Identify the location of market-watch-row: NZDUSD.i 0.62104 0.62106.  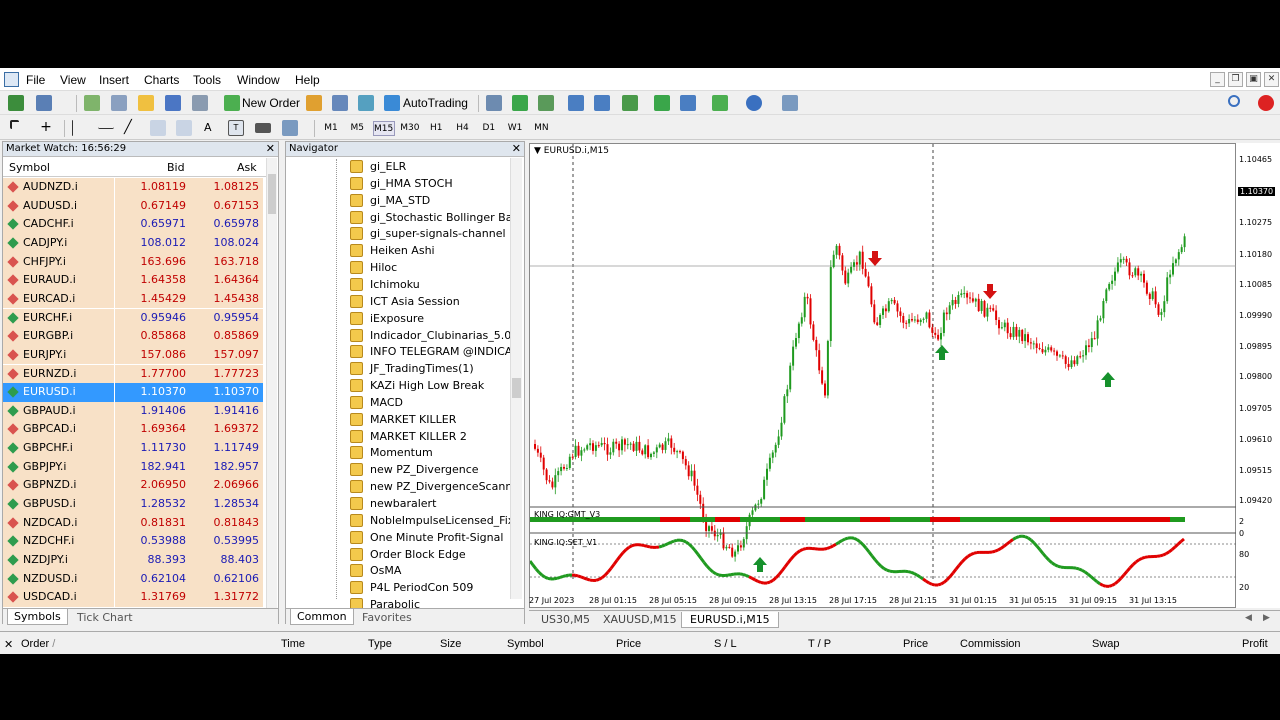
(135, 579).